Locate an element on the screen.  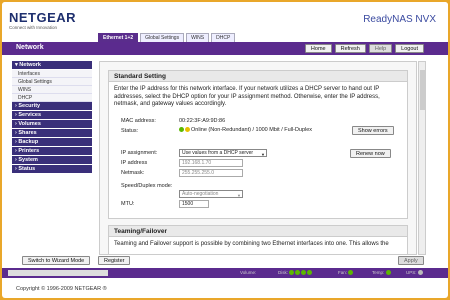
speed-duplex-select: Auto-negotiation ▼ is located at coordinates (211, 194).